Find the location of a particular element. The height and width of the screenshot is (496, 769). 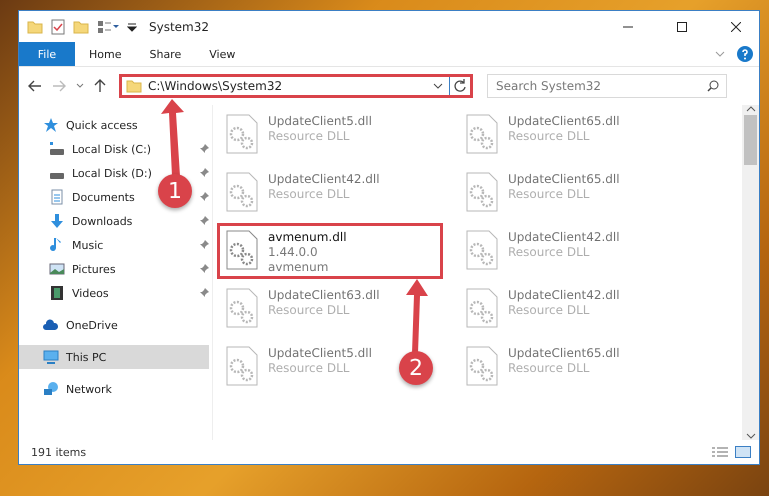

sidebar-item: Quick access is located at coordinates (81, 125).